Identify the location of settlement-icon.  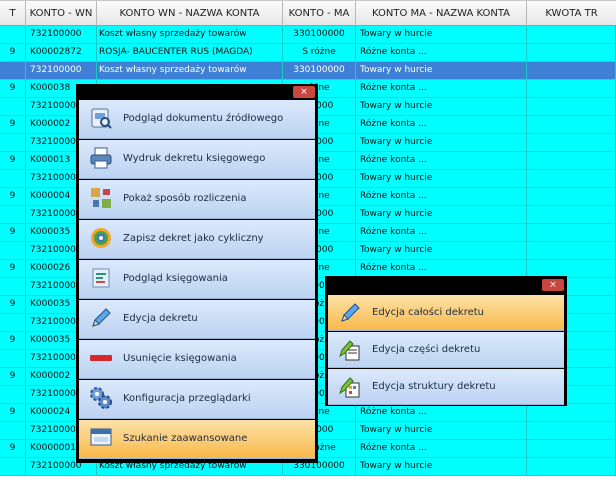
(101, 198).